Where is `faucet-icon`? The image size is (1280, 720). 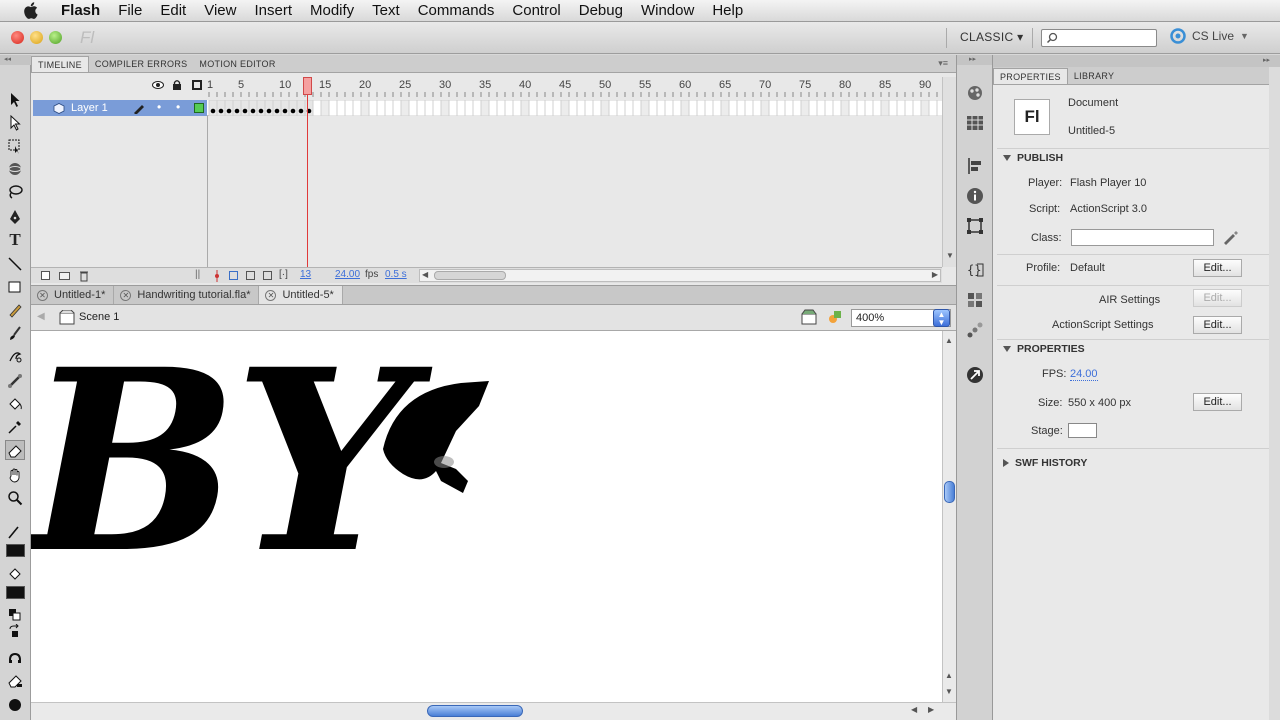
faucet-icon is located at coordinates (15, 705).